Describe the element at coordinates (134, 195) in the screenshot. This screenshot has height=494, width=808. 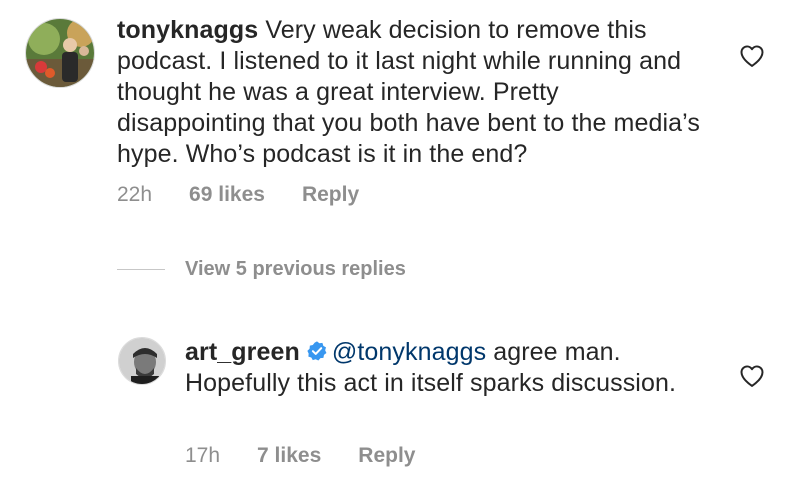
I see `comment-time: 22h` at that location.